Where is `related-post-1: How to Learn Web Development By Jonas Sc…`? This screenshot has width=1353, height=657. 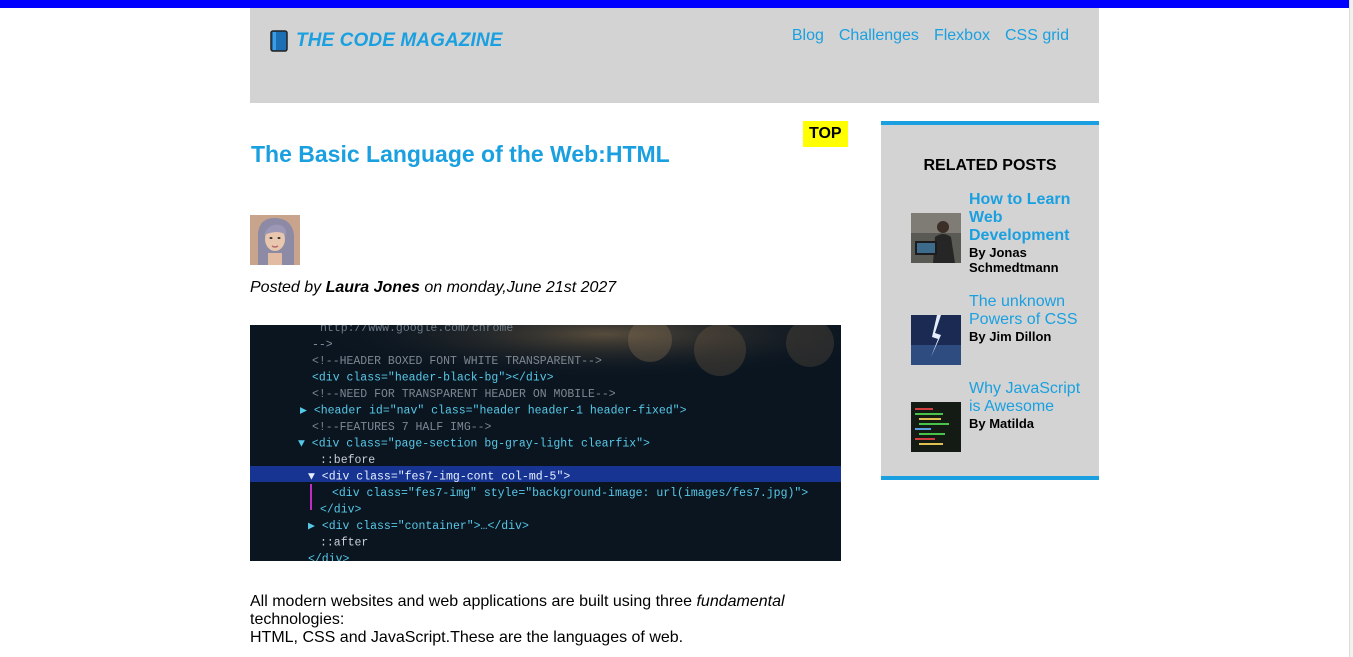 related-post-1: How to Learn Web Development By Jonas Sc… is located at coordinates (996, 233).